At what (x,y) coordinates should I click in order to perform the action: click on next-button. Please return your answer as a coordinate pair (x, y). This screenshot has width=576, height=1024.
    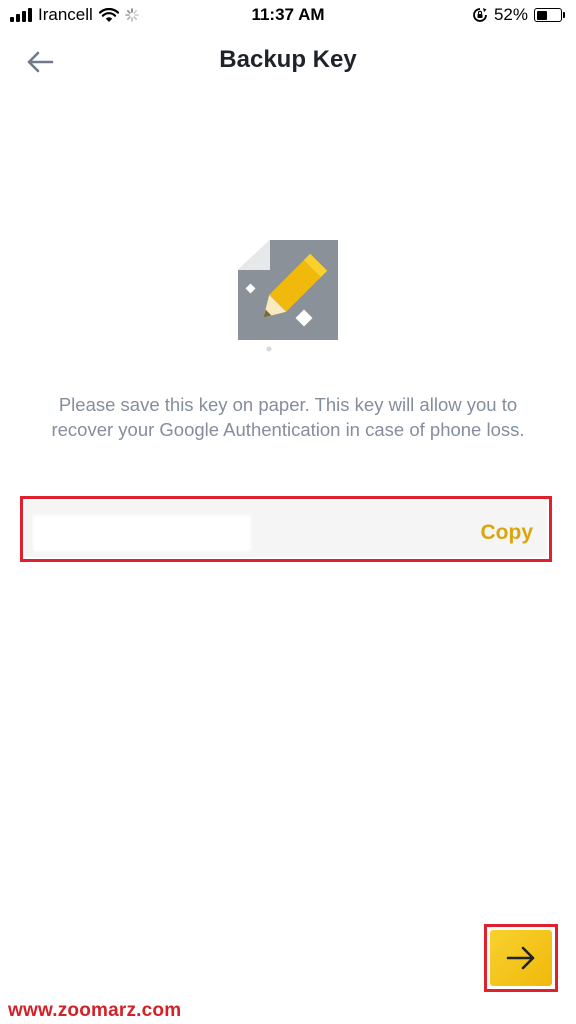
    Looking at the image, I should click on (521, 958).